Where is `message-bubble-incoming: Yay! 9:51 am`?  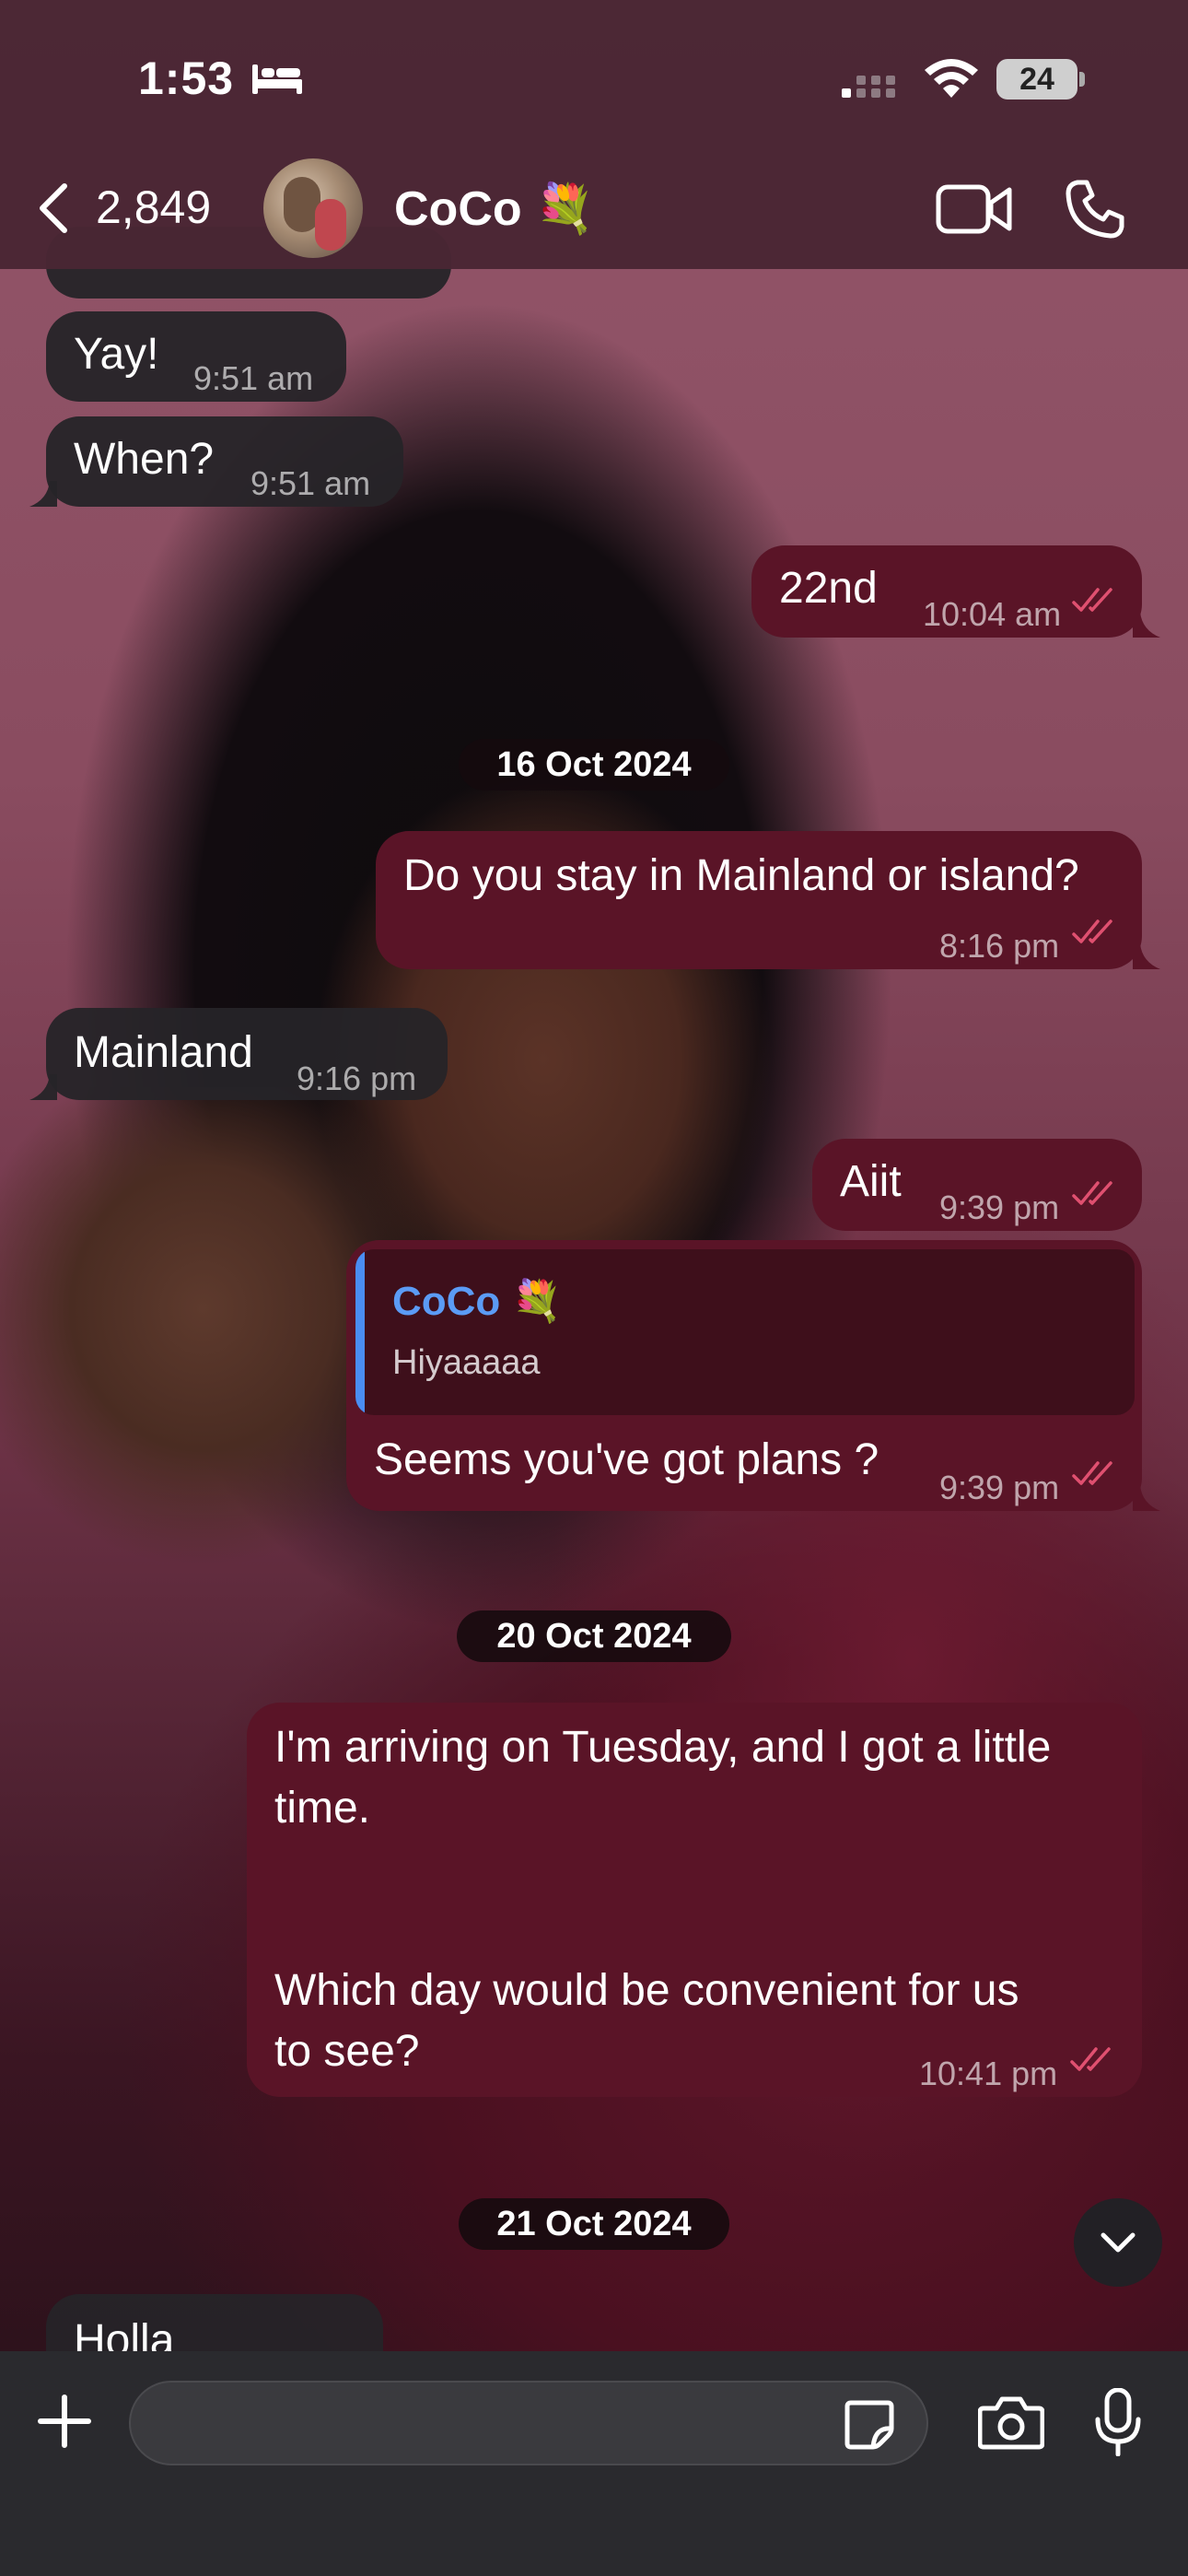 message-bubble-incoming: Yay! 9:51 am is located at coordinates (196, 356).